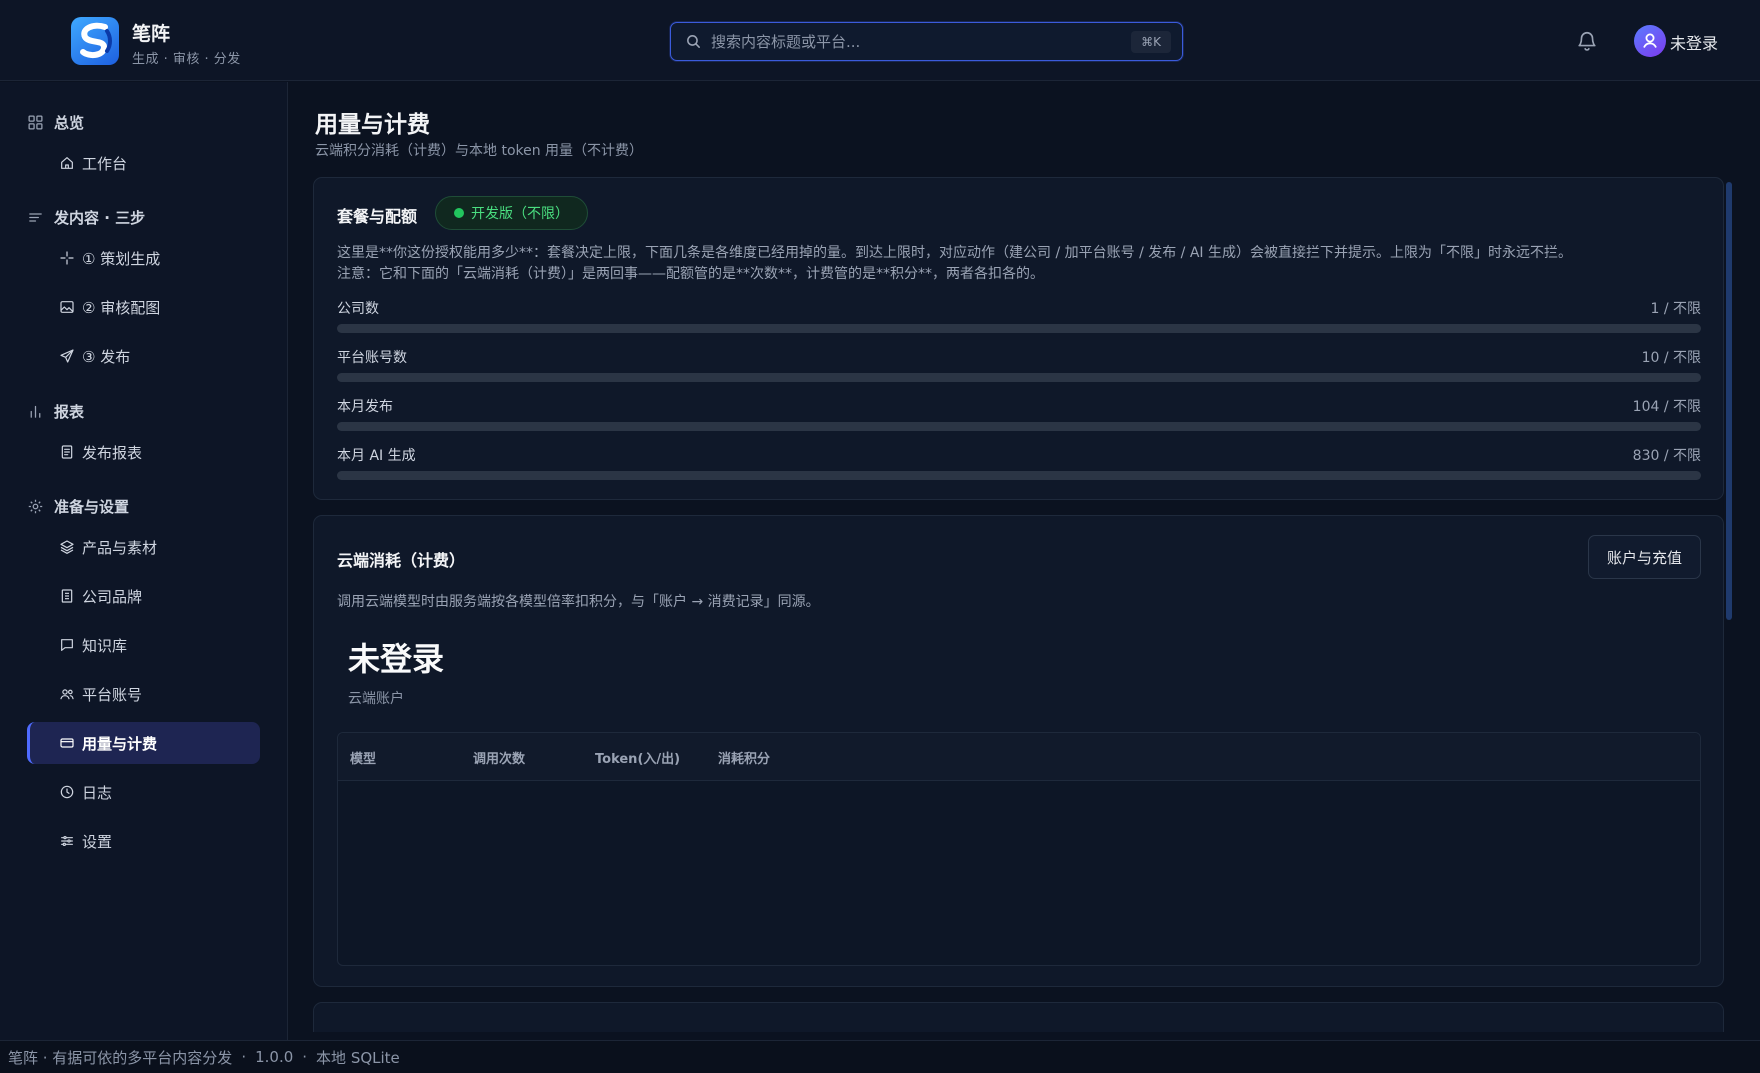  What do you see at coordinates (363, 757) in the screenshot?
I see `column-header-model: 模型` at bounding box center [363, 757].